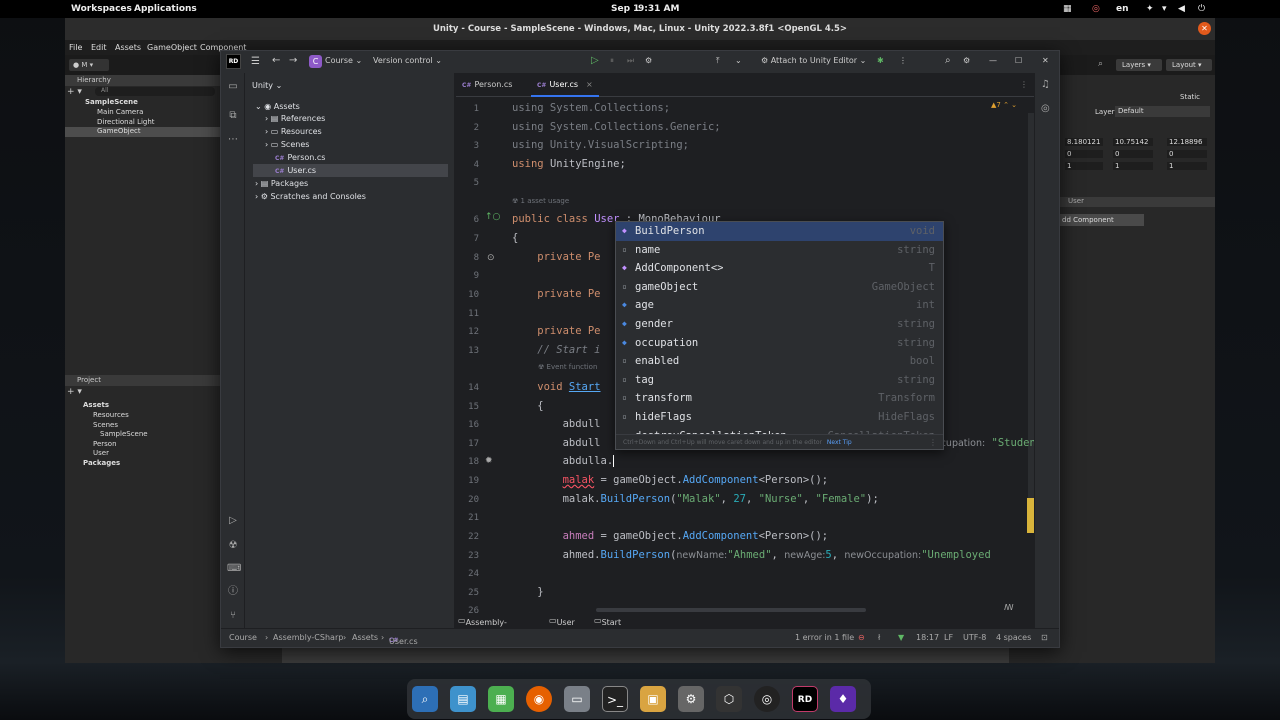  What do you see at coordinates (1122, 9) in the screenshot?
I see `language-indicator: en` at bounding box center [1122, 9].